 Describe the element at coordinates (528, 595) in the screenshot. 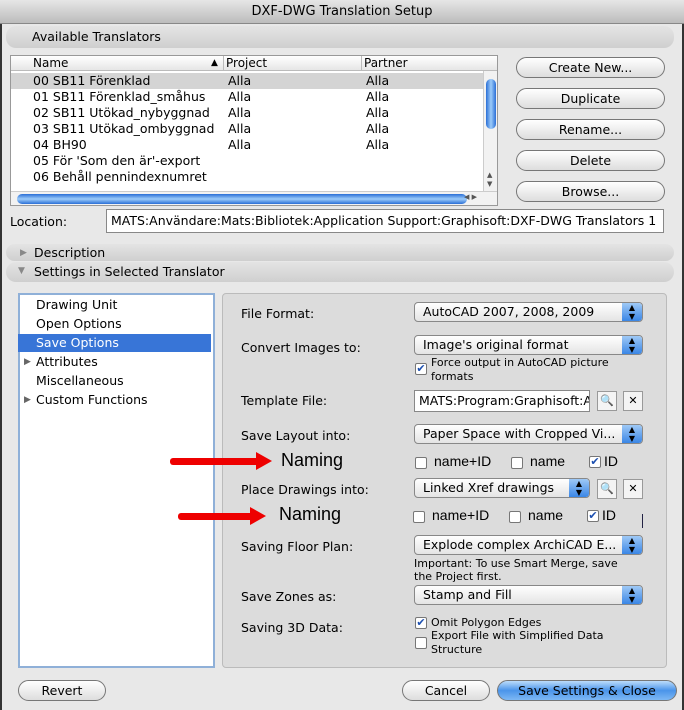

I see `save-zones-select: Stamp and Fill ▲ ▼` at that location.